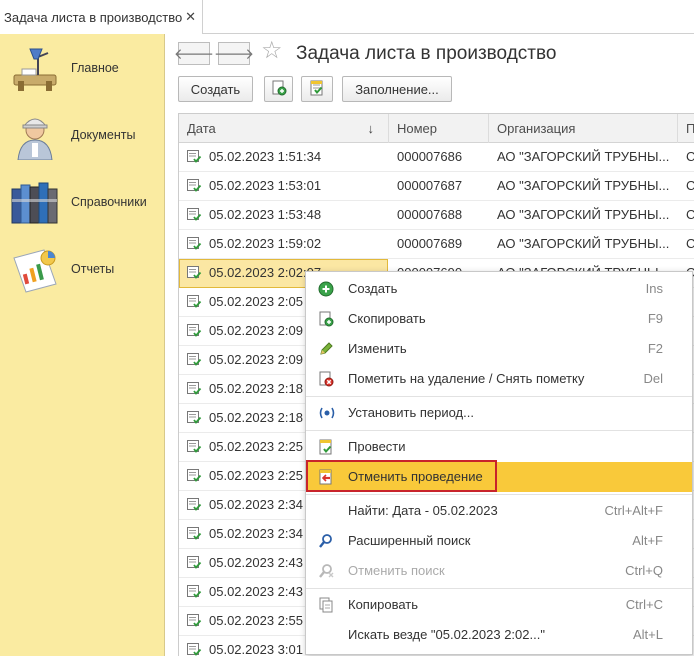 This screenshot has height=656, width=694. Describe the element at coordinates (466, 378) in the screenshot. I see `menu-item-label: Пометить на удаление / Снять пометку` at that location.